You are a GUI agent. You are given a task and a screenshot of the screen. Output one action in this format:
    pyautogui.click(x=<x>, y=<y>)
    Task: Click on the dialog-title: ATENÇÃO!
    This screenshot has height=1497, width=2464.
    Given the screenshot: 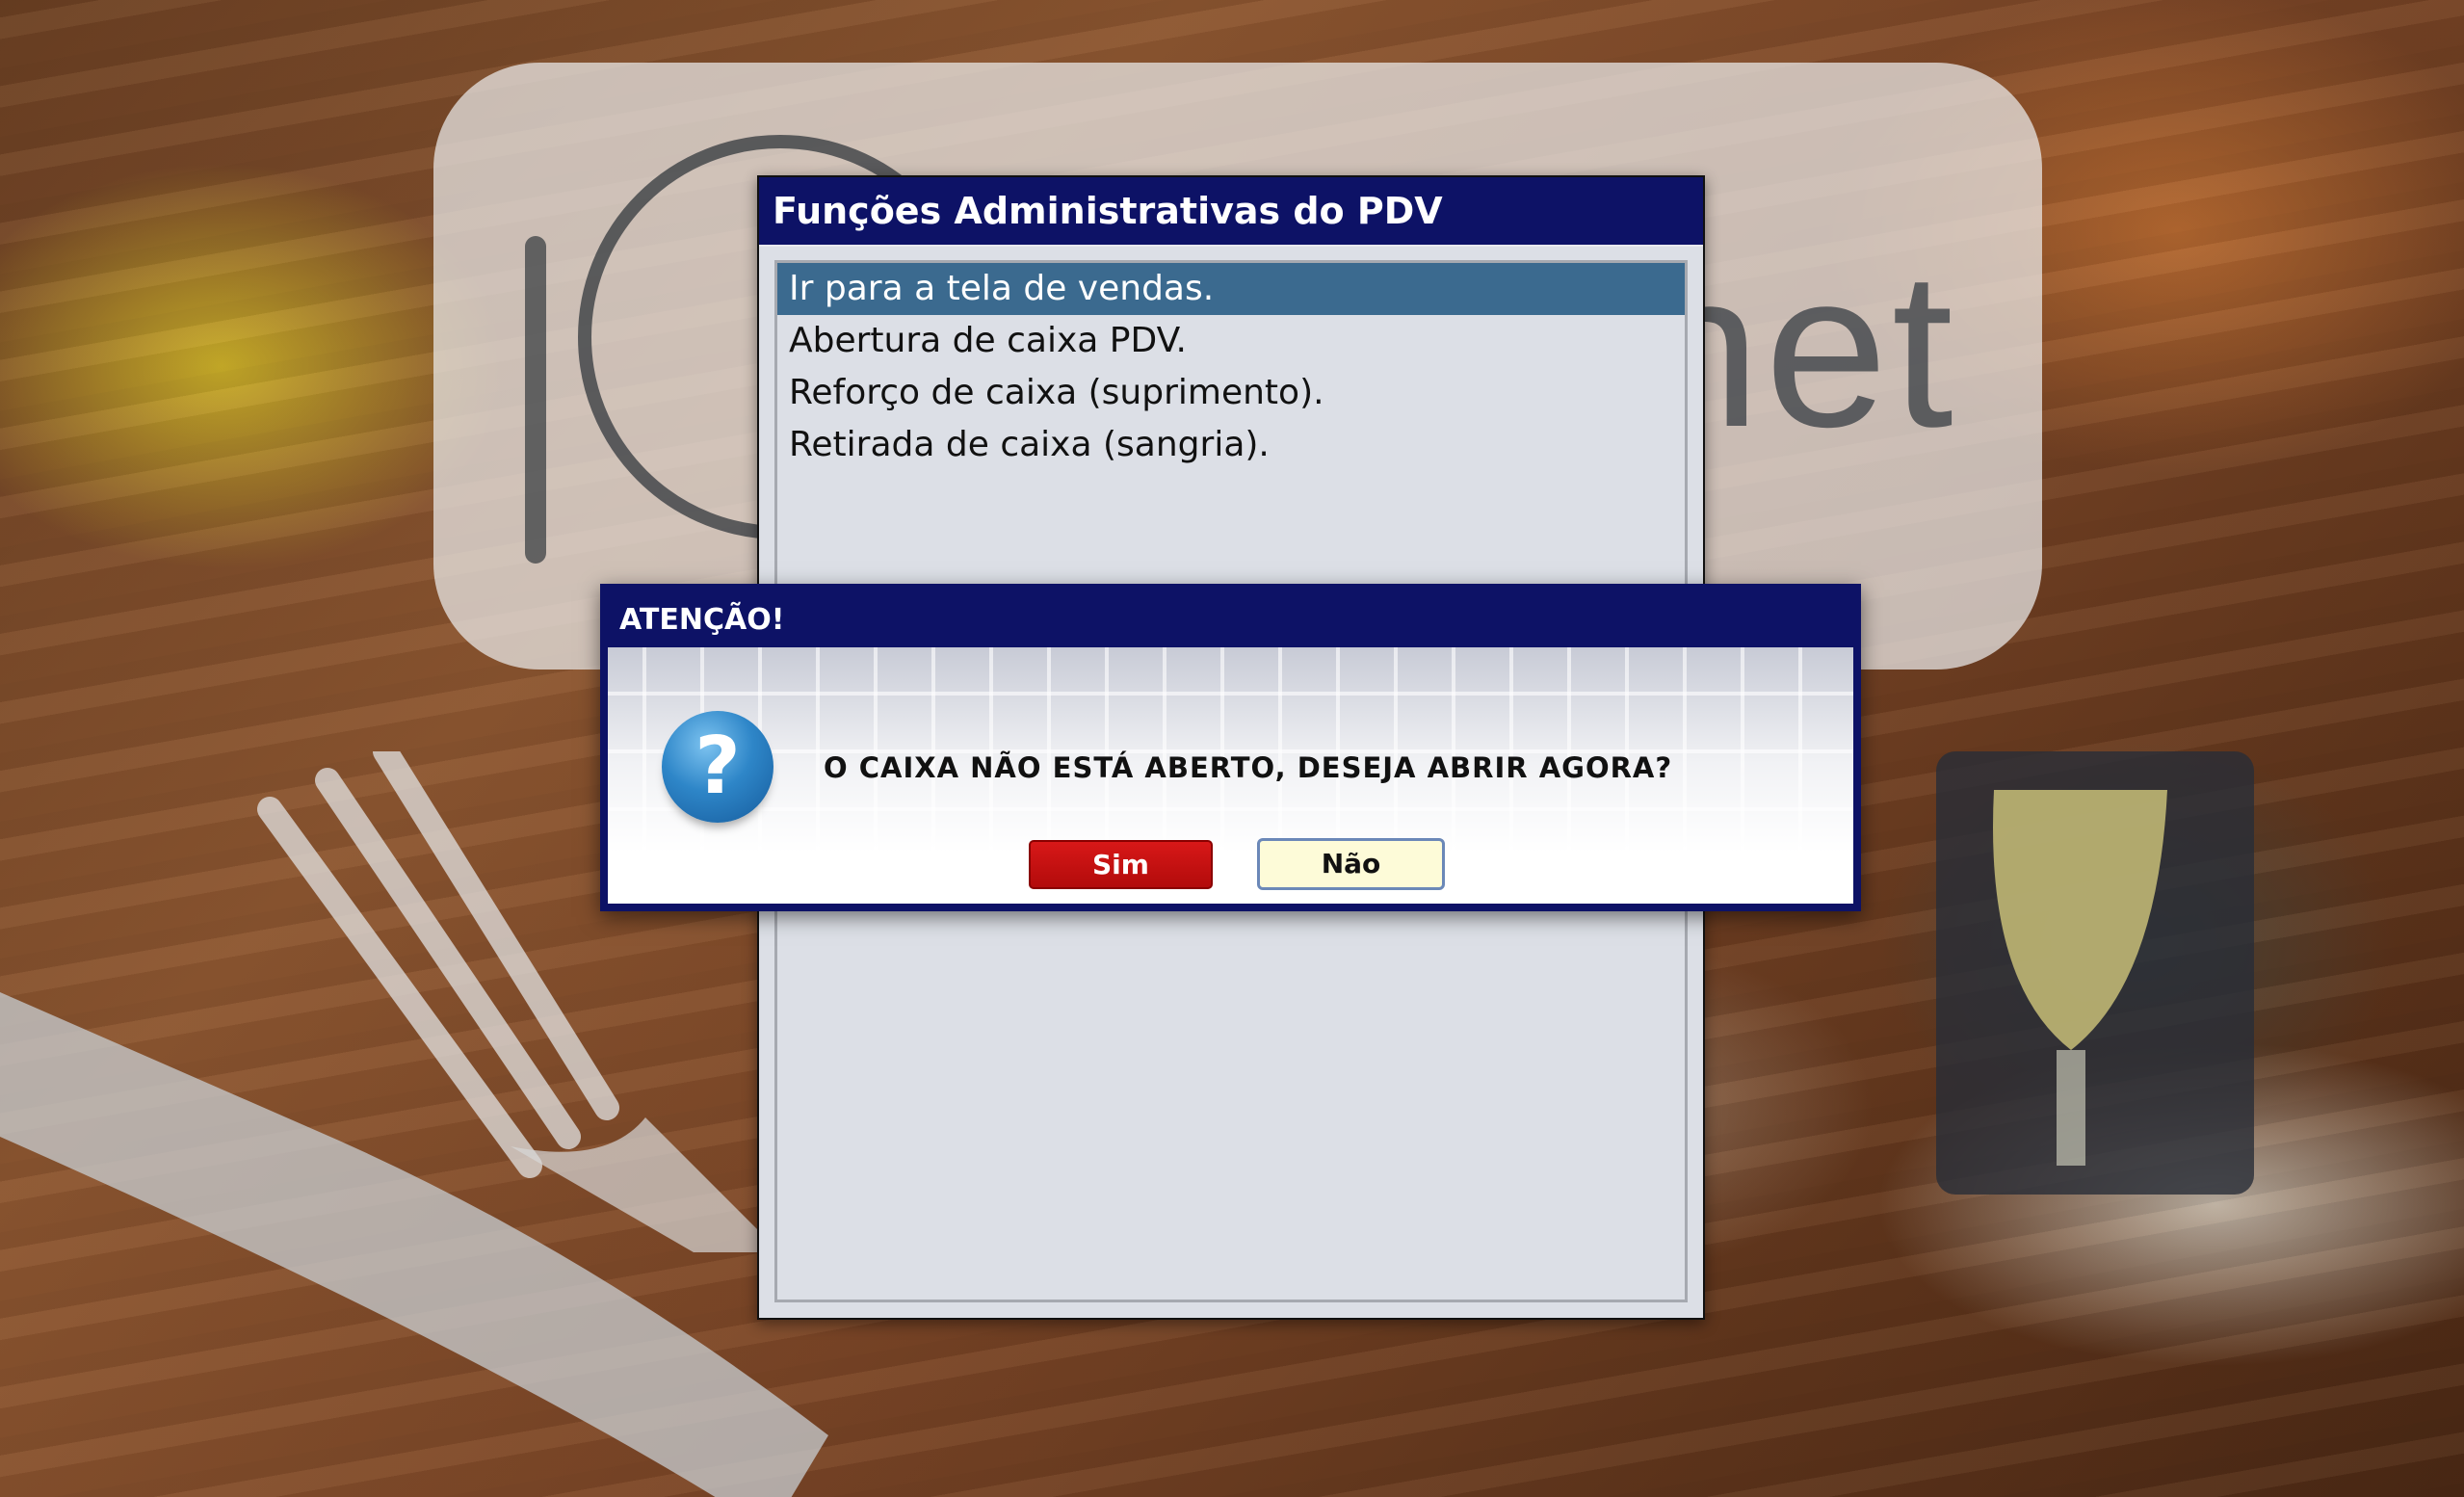 What is the action you would take?
    pyautogui.click(x=702, y=620)
    